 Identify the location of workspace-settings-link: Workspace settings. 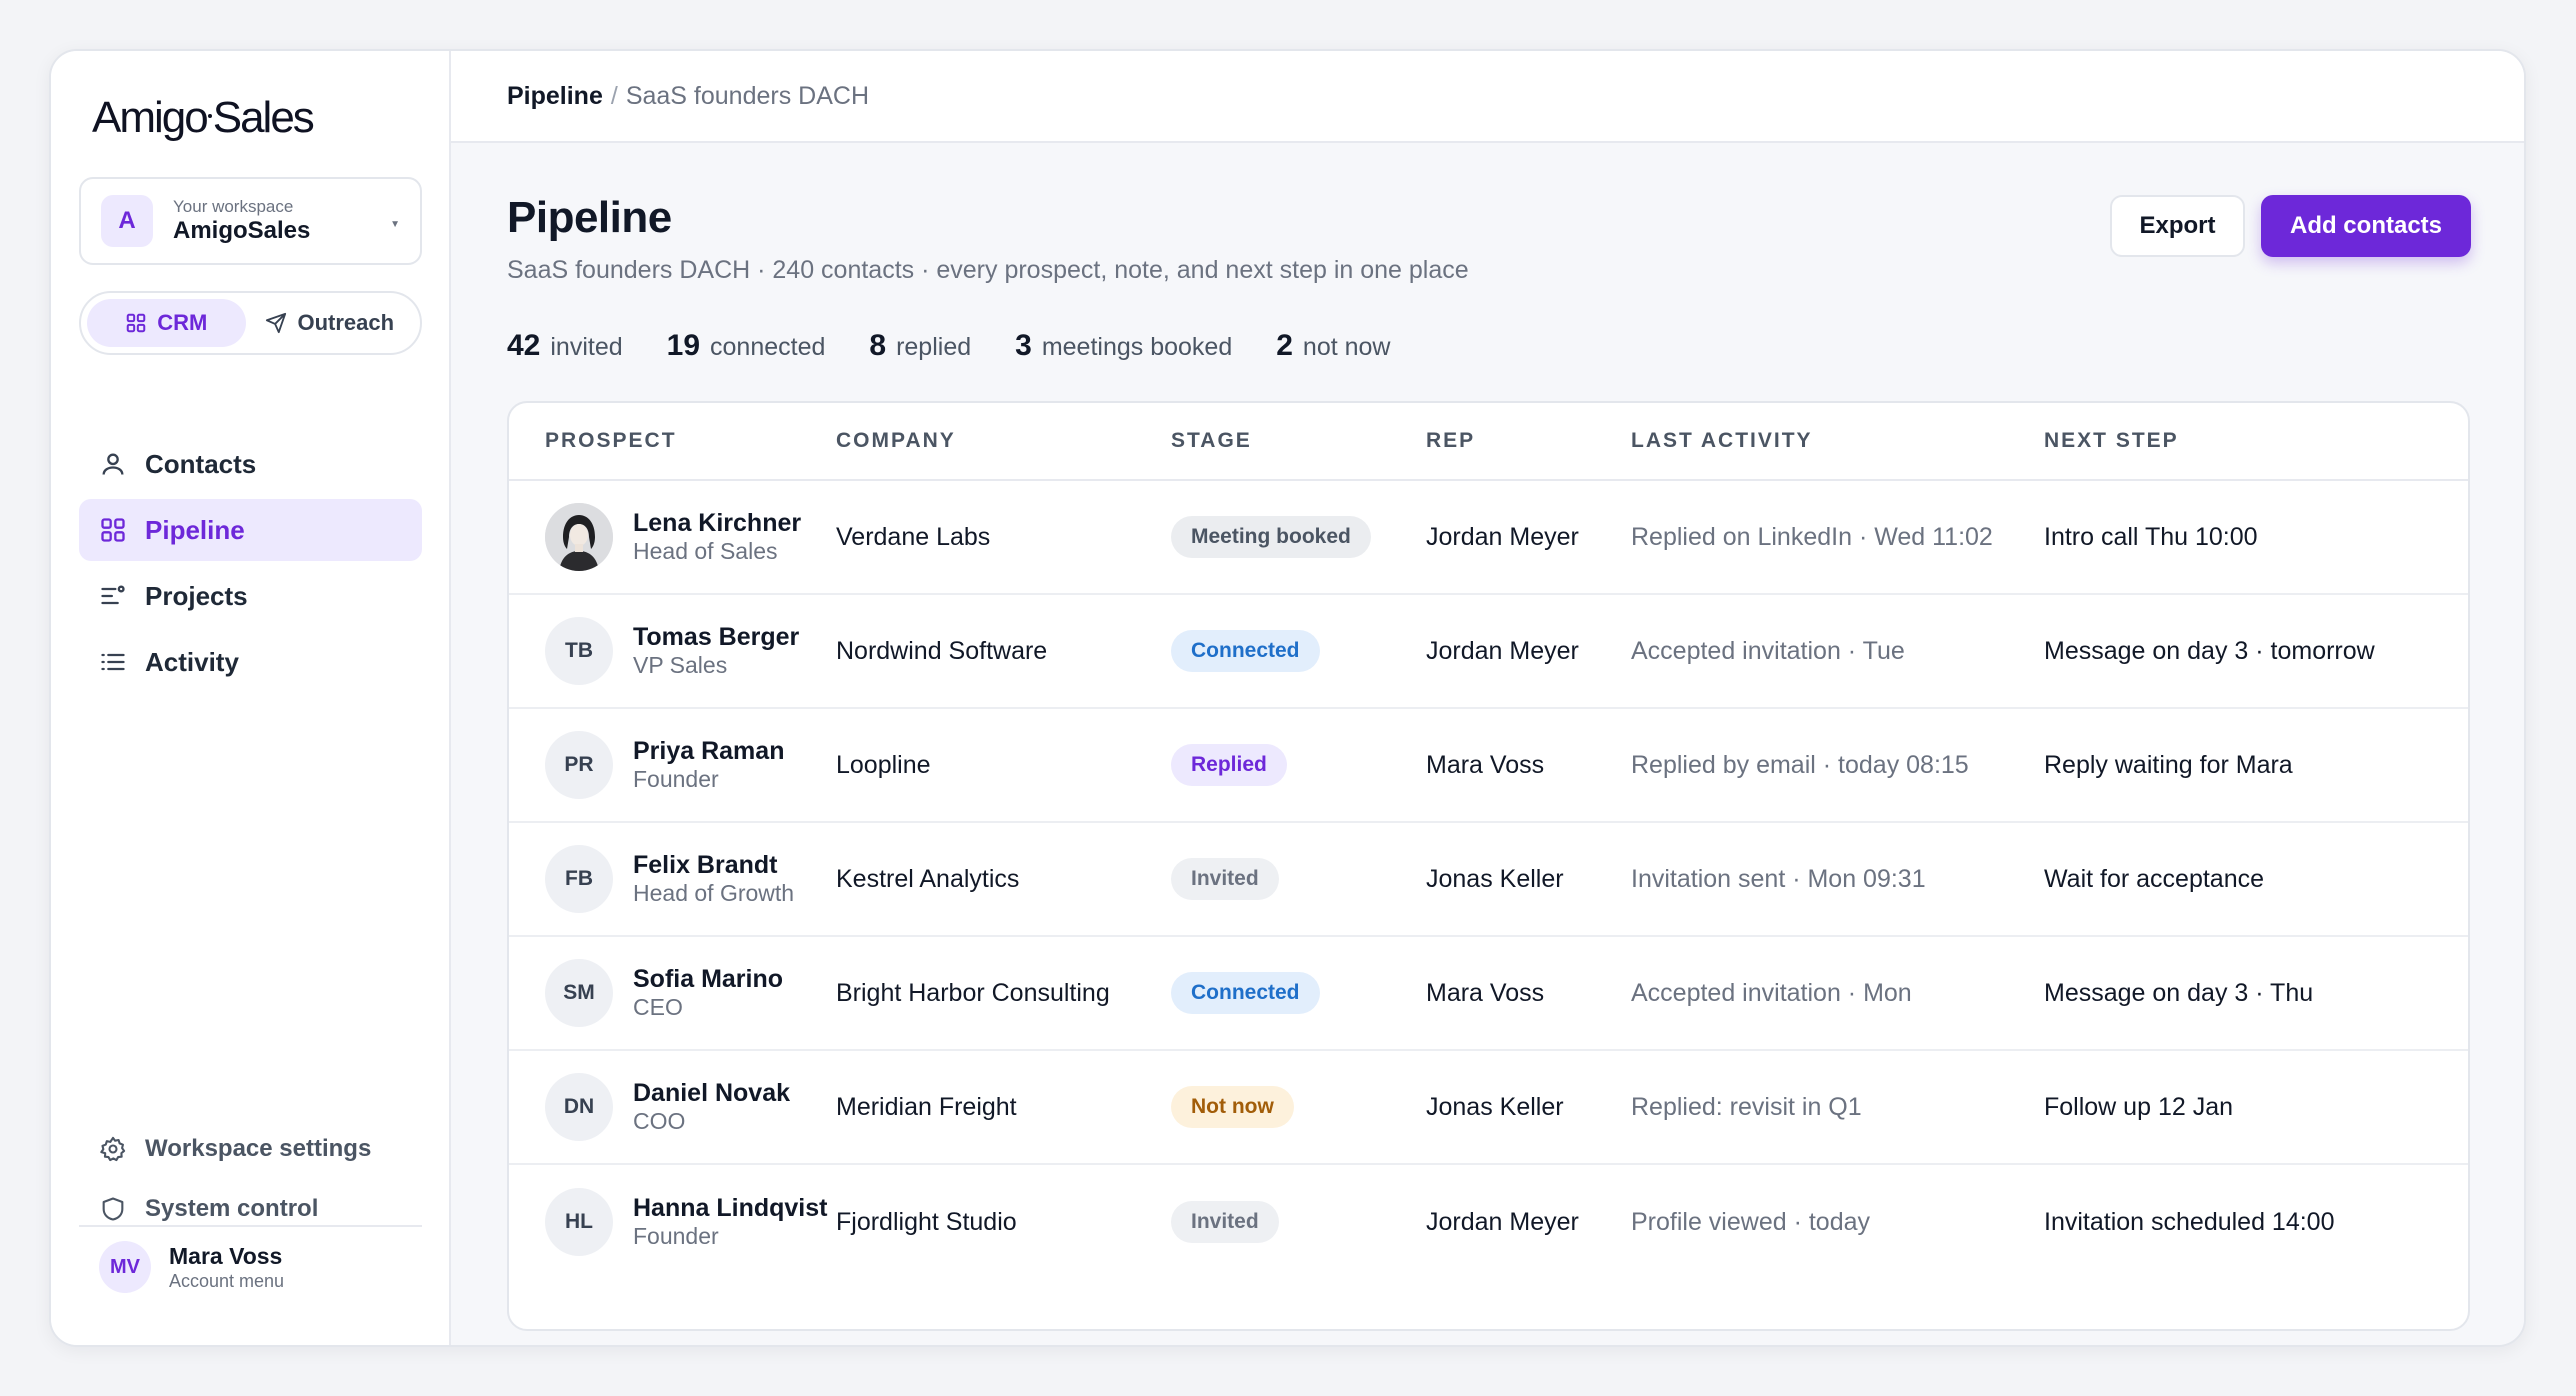
(250, 1149).